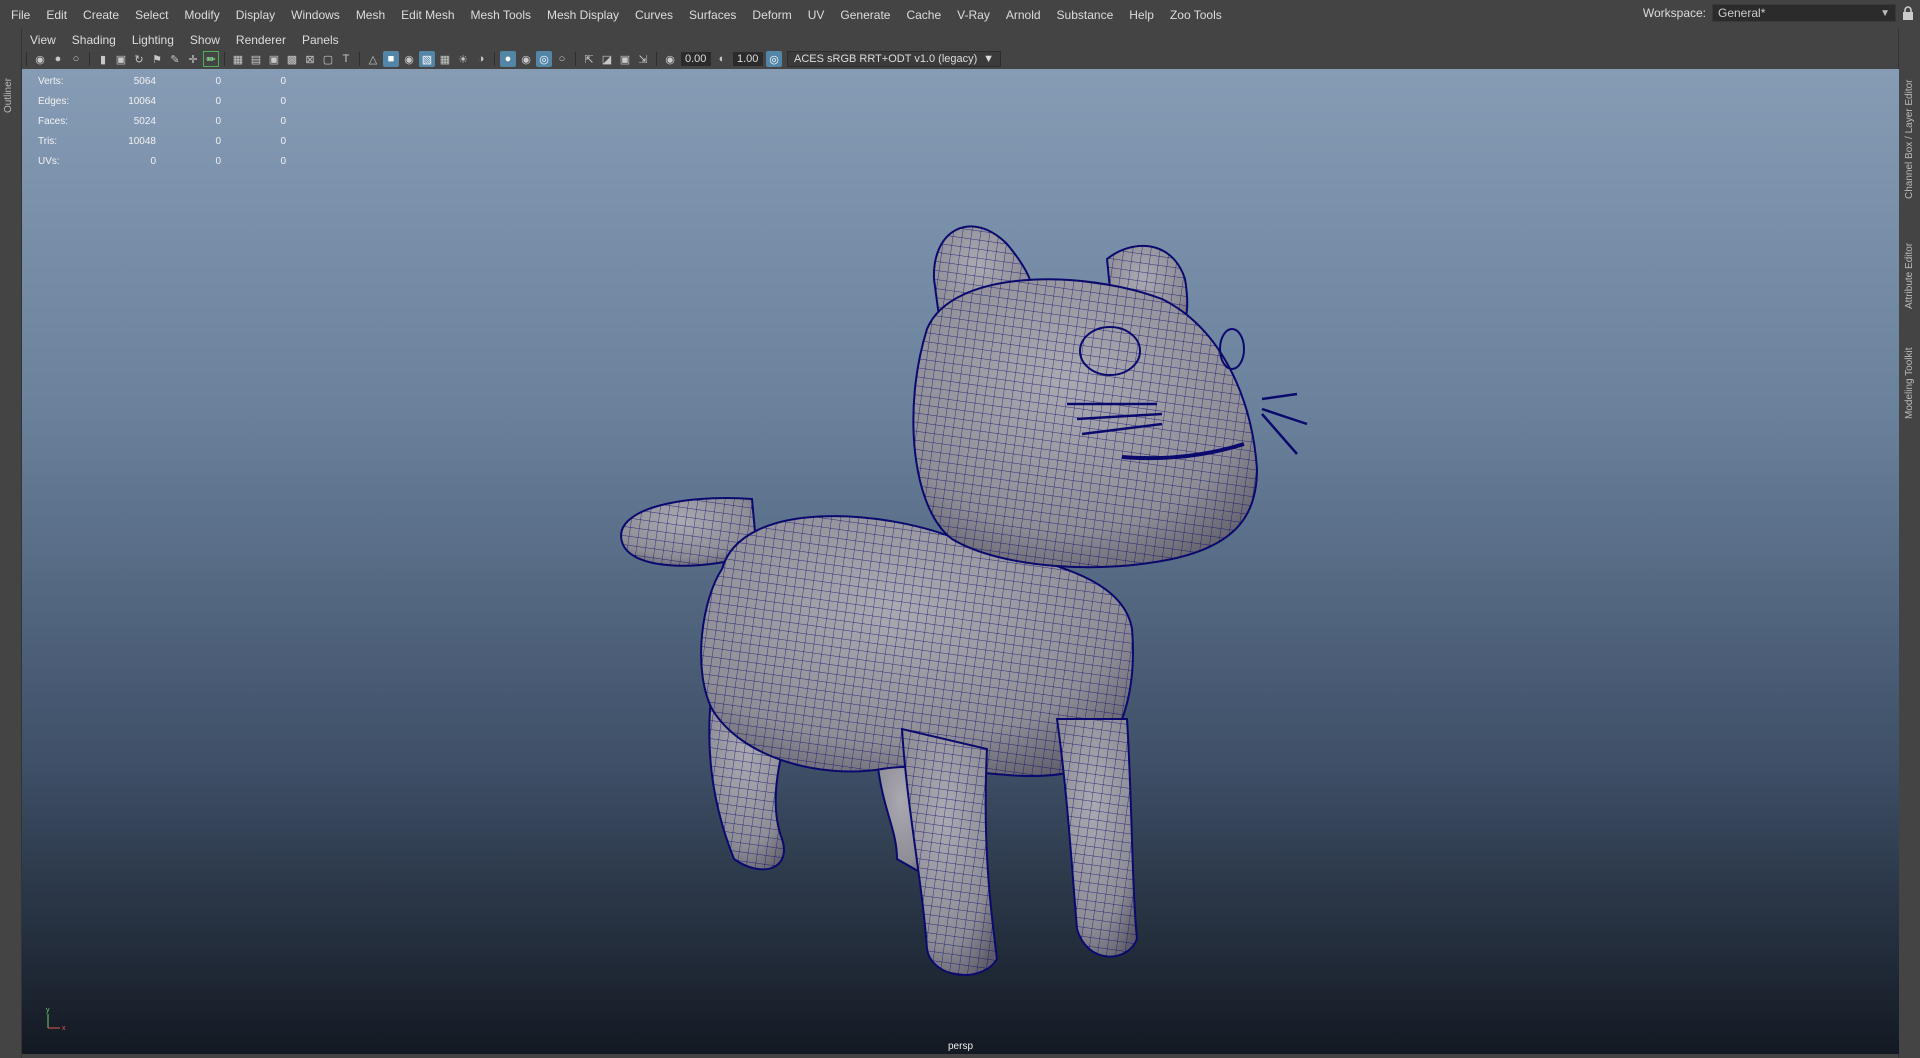 The height and width of the screenshot is (1058, 1920). Describe the element at coordinates (481, 59) in the screenshot. I see `shadows-icon: ◑` at that location.